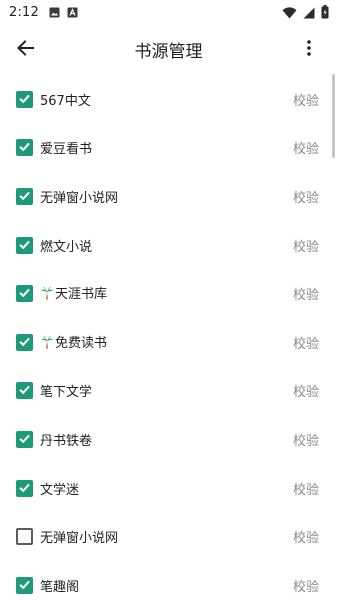 The height and width of the screenshot is (600, 337). Describe the element at coordinates (168, 52) in the screenshot. I see `page-title: 书源管理` at that location.